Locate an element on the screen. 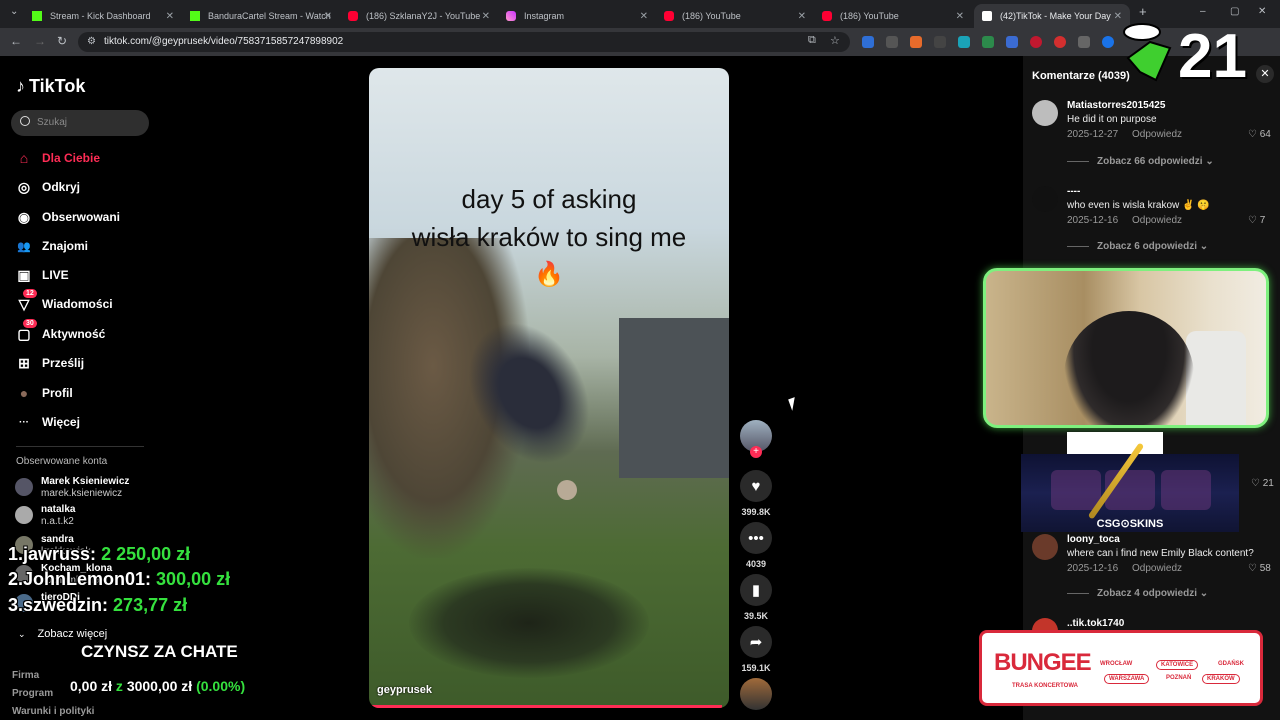  tour-city: KRAKÓW is located at coordinates (1221, 679).